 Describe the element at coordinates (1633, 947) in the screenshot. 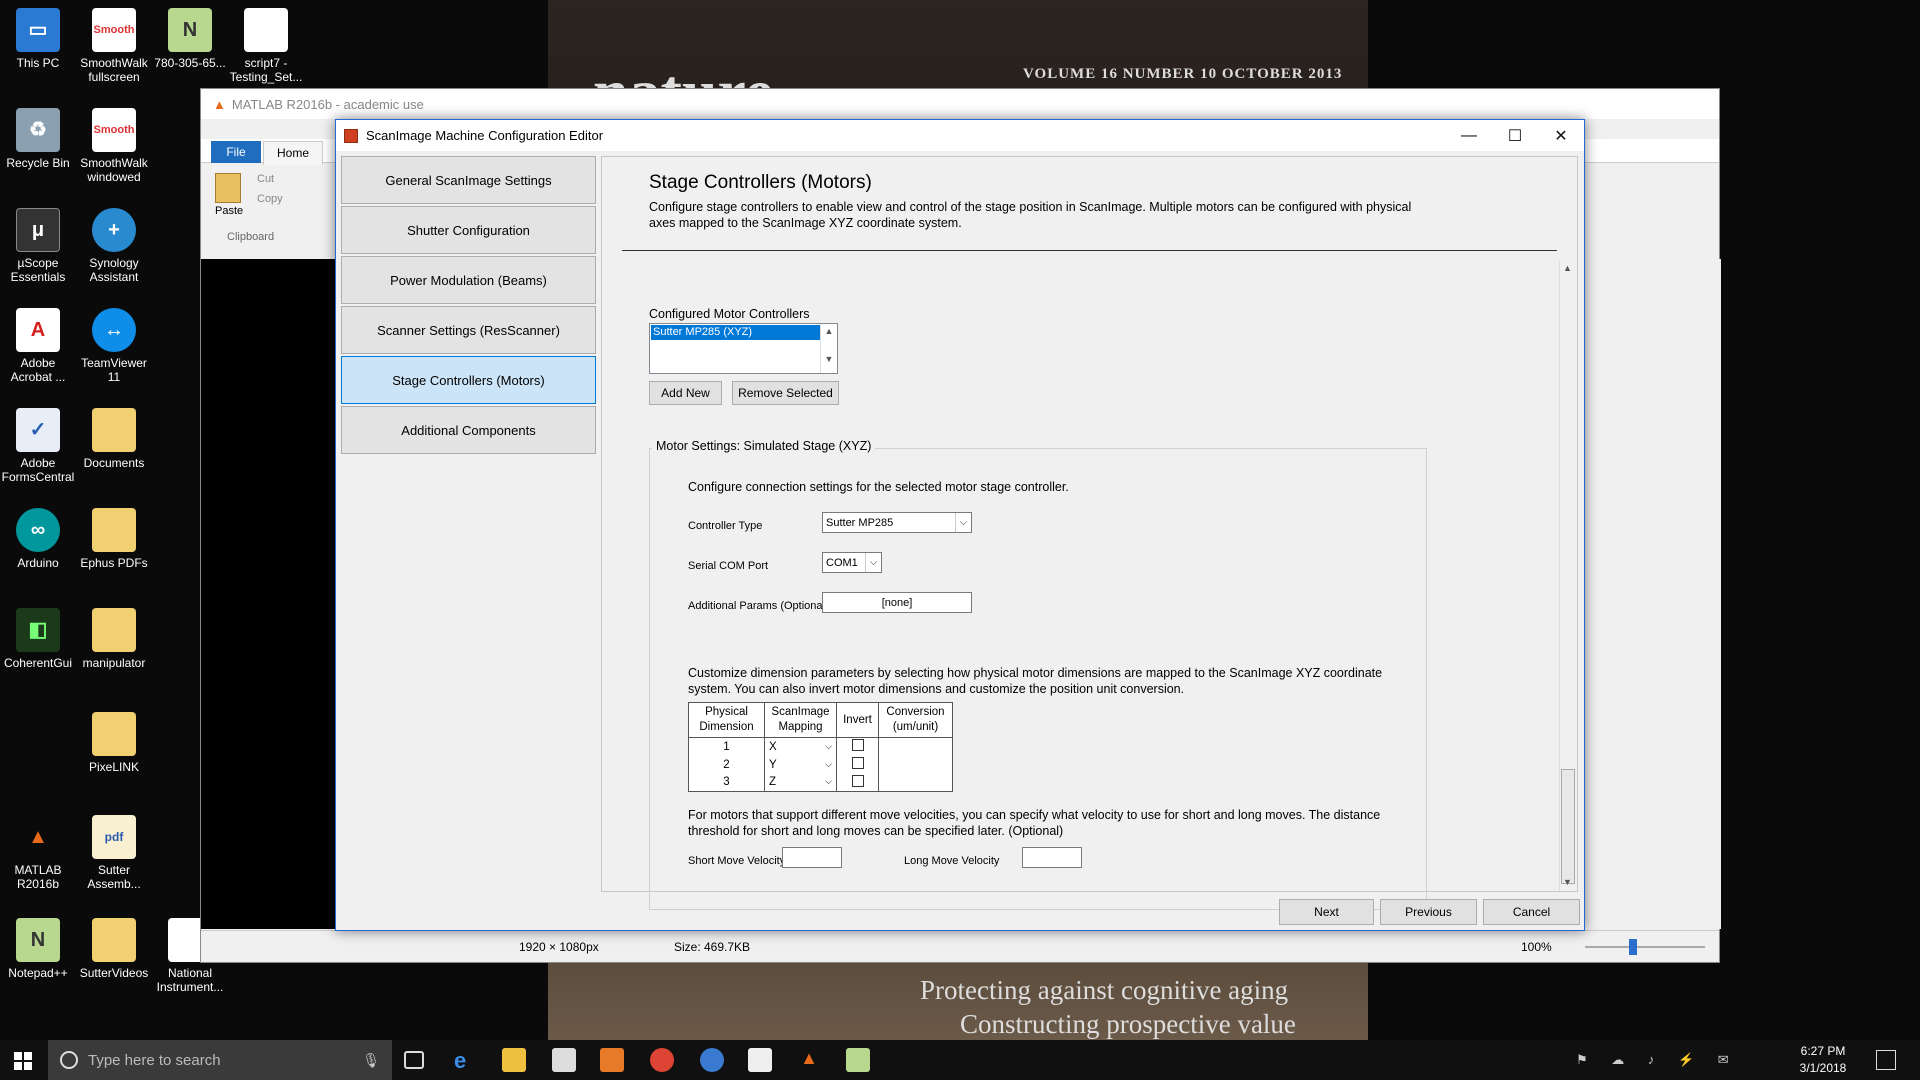

I see `zoom-slider-thumb` at that location.